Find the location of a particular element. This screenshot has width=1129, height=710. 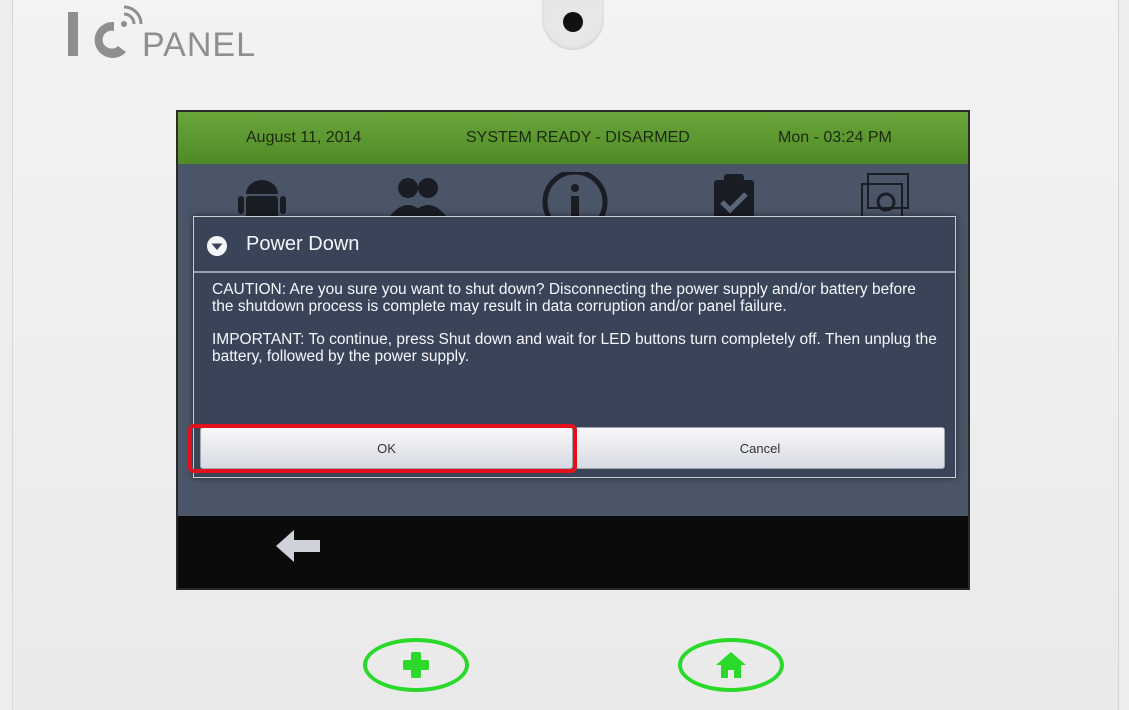

bottom-nav-bar is located at coordinates (573, 552).